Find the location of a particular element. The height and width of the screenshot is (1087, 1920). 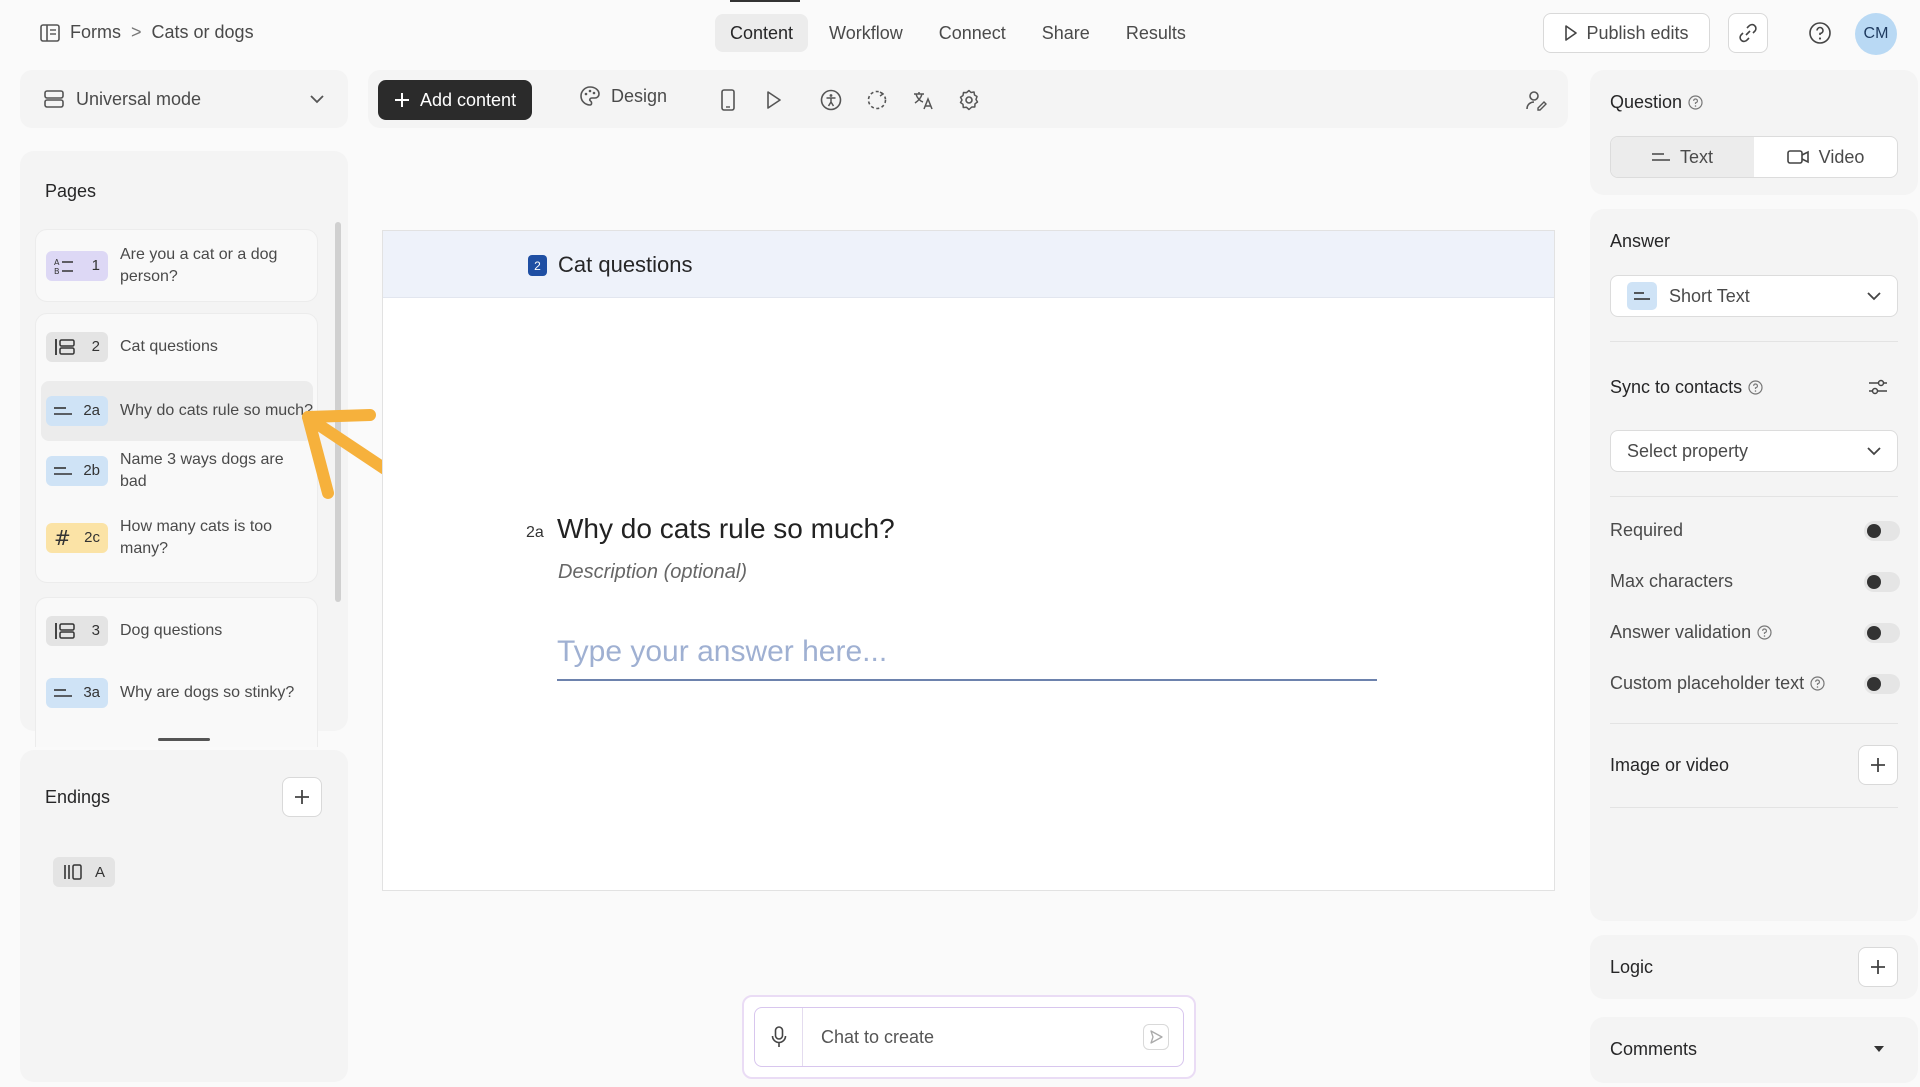

group-title: Cat questions is located at coordinates (625, 265).